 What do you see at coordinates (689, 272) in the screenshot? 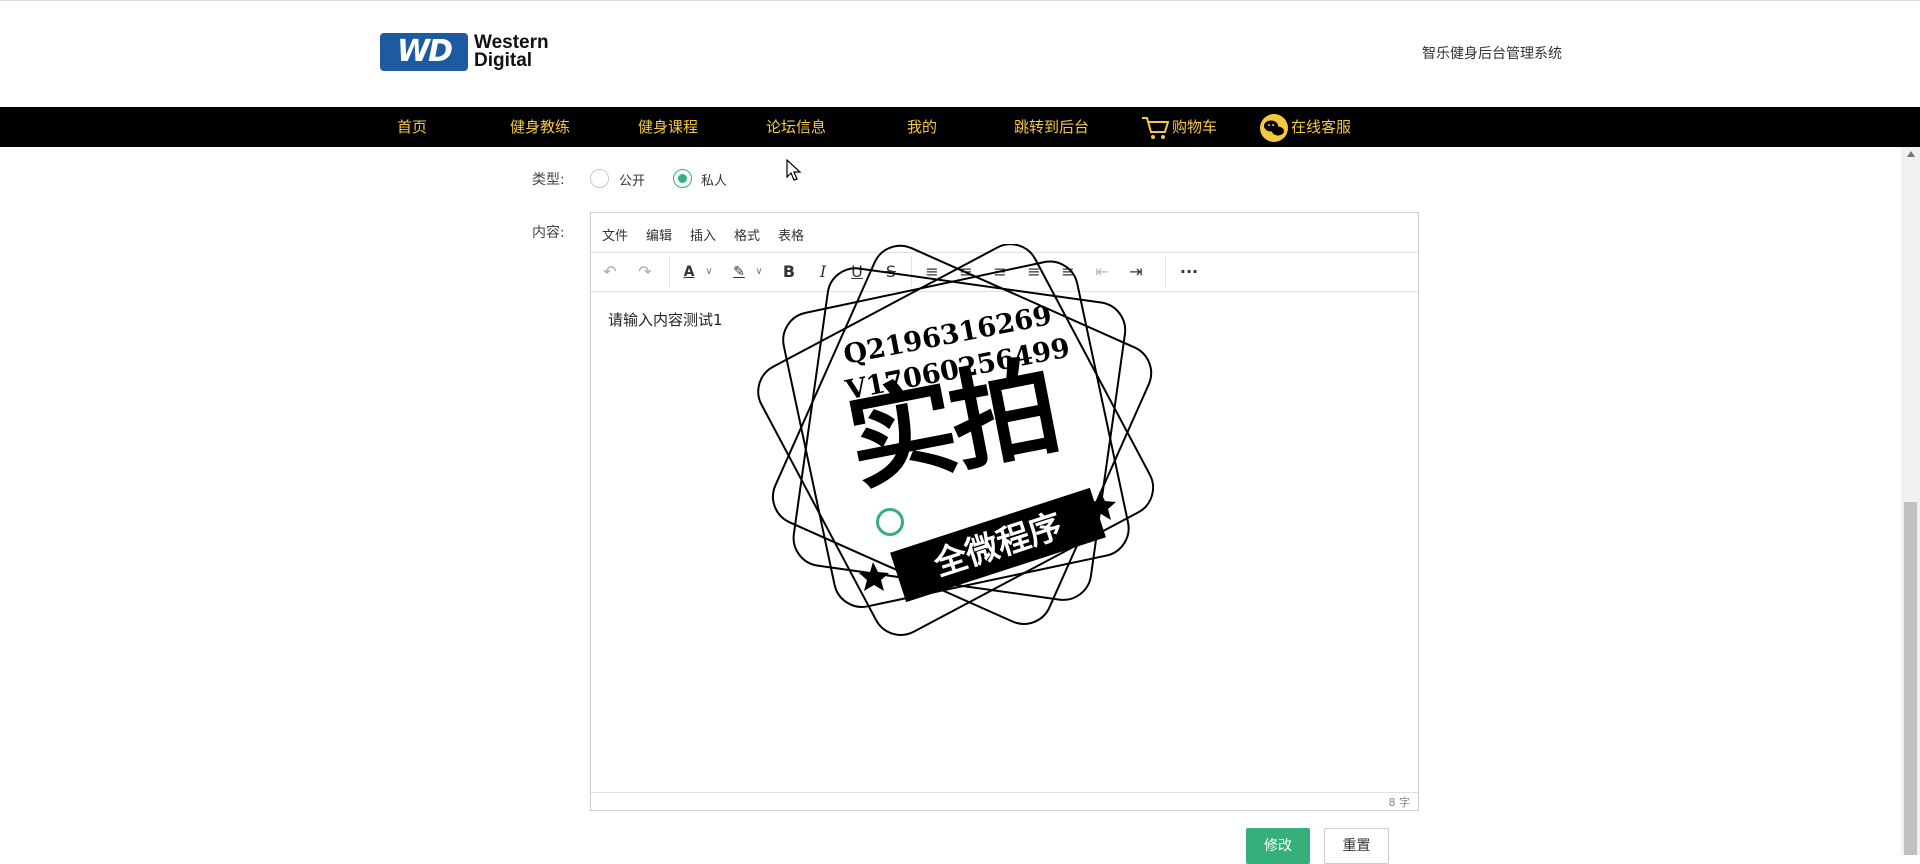
I see `text-color-icon: A` at bounding box center [689, 272].